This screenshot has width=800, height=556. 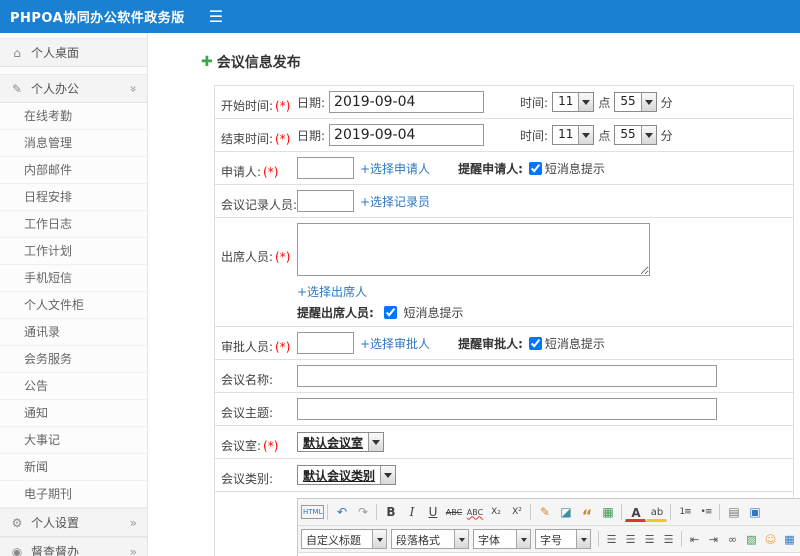 I want to click on paragraph-format-select: 段落格式, so click(x=430, y=539).